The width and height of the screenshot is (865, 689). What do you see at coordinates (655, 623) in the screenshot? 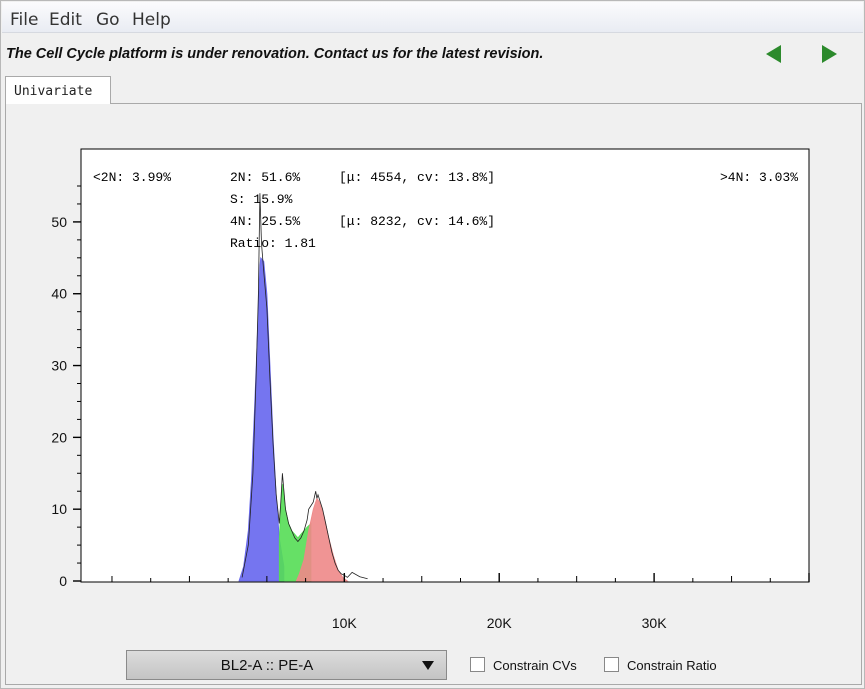
I see `x-tick-label: 30K` at bounding box center [655, 623].